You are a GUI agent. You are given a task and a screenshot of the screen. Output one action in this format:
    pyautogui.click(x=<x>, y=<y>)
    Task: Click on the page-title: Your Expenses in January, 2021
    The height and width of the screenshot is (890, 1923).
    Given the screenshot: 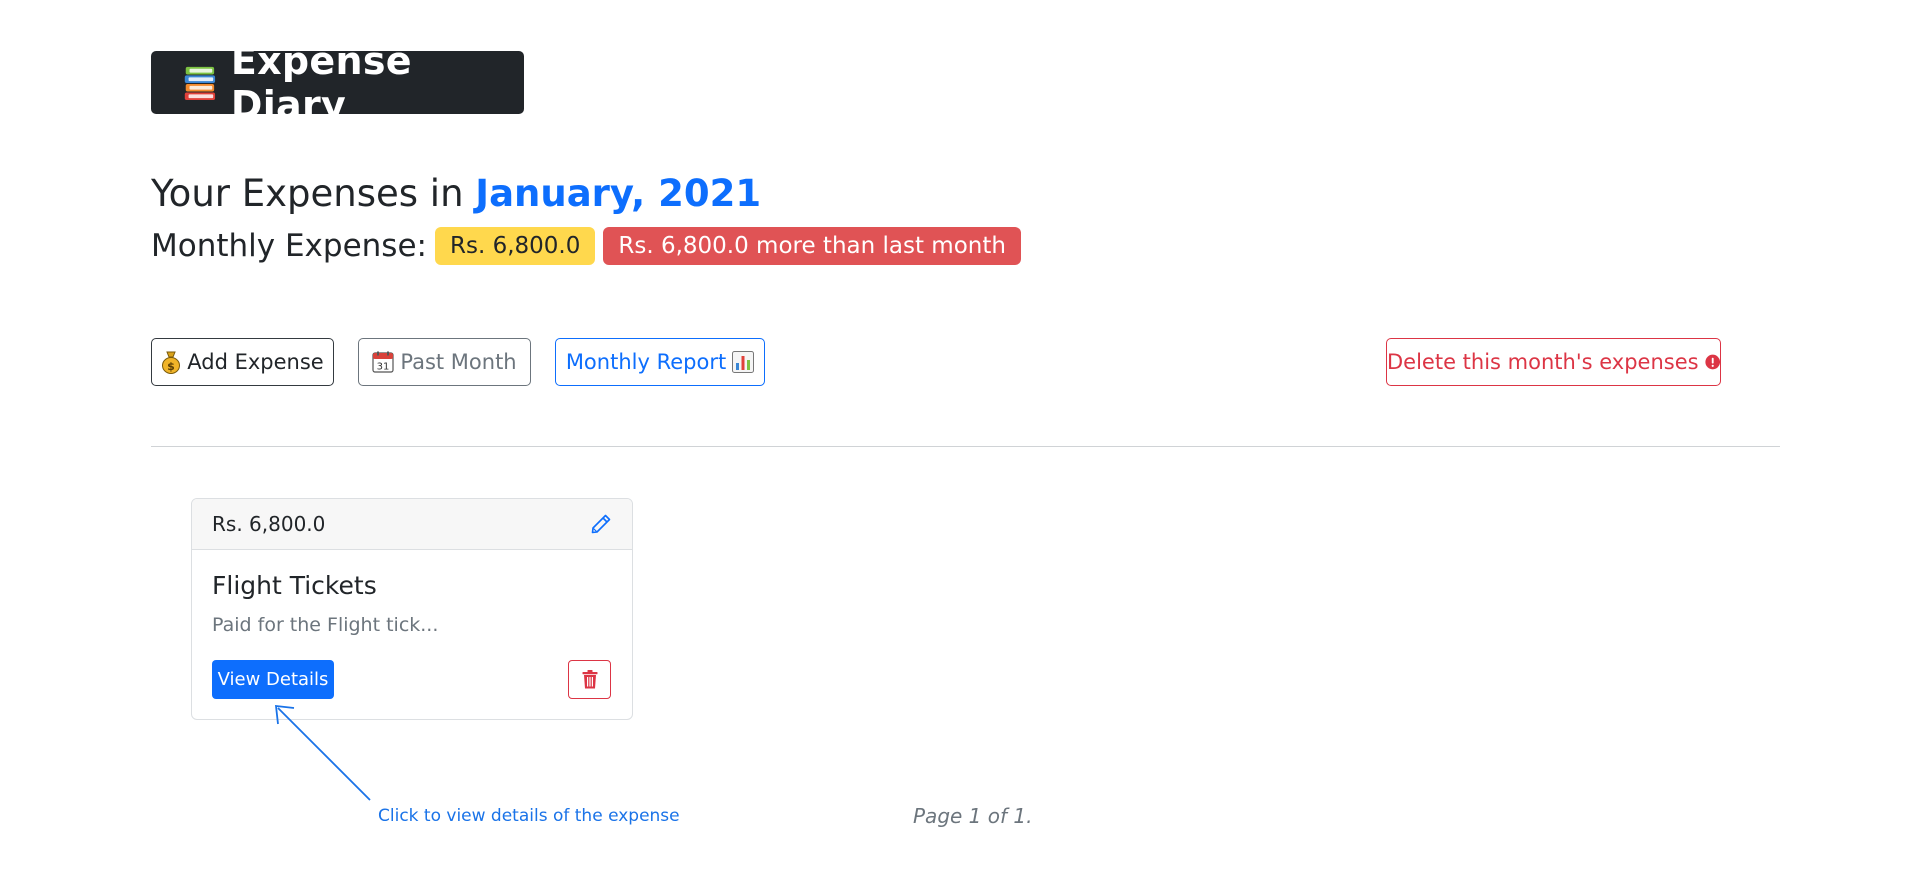 What is the action you would take?
    pyautogui.click(x=456, y=193)
    